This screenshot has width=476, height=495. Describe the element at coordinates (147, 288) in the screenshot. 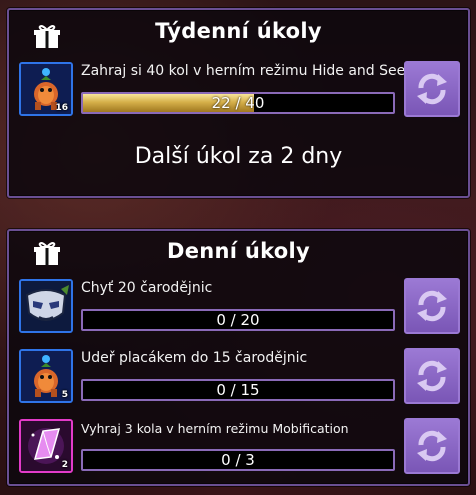

I see `daily-quest-1-label: Chyť 20 čarodějnic` at that location.